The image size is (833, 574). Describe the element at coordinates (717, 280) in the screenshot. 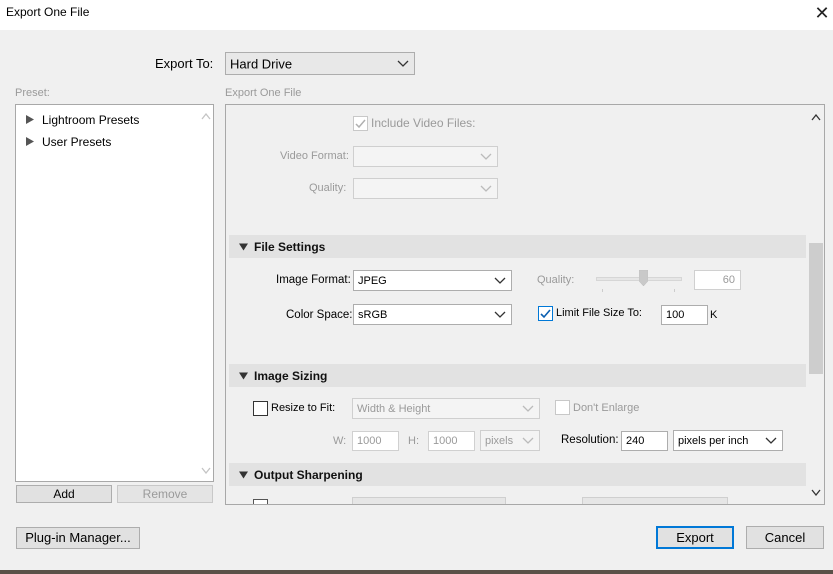

I see `quality-input: 60` at that location.